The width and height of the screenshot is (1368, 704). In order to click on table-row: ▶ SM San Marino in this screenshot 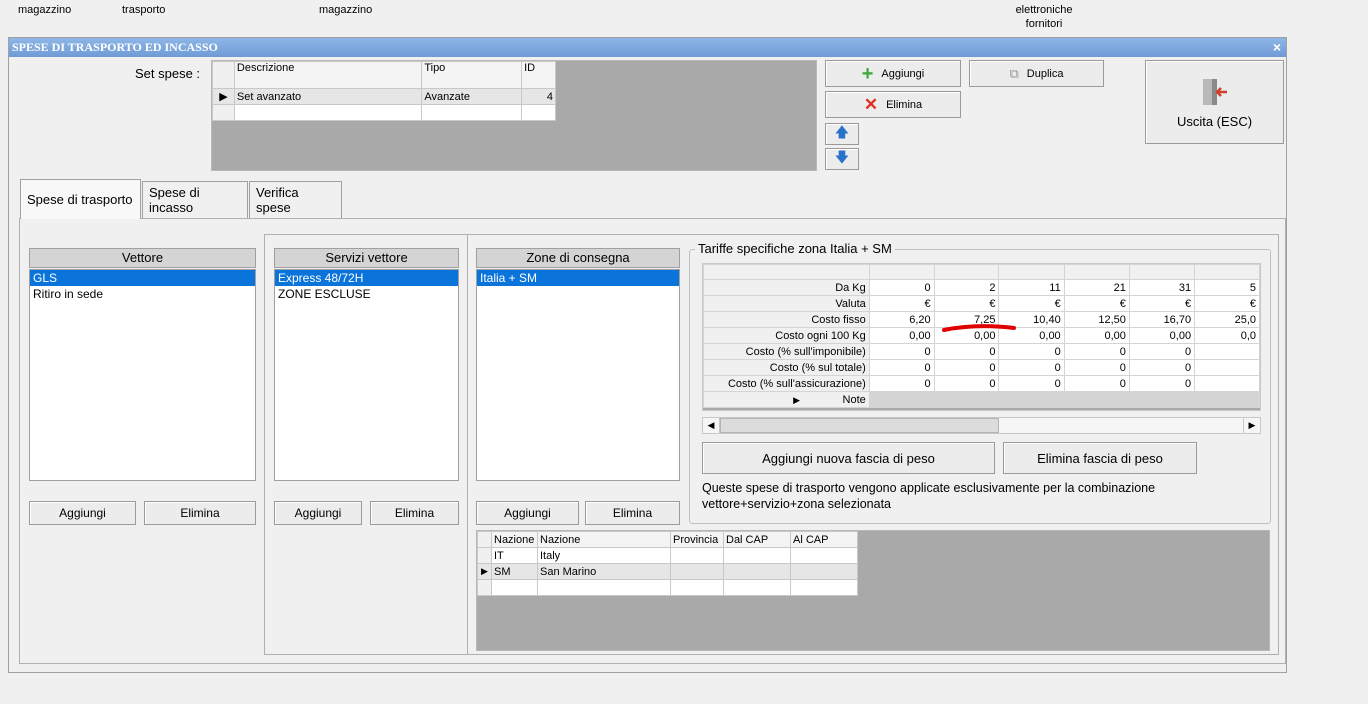, I will do `click(667, 571)`.